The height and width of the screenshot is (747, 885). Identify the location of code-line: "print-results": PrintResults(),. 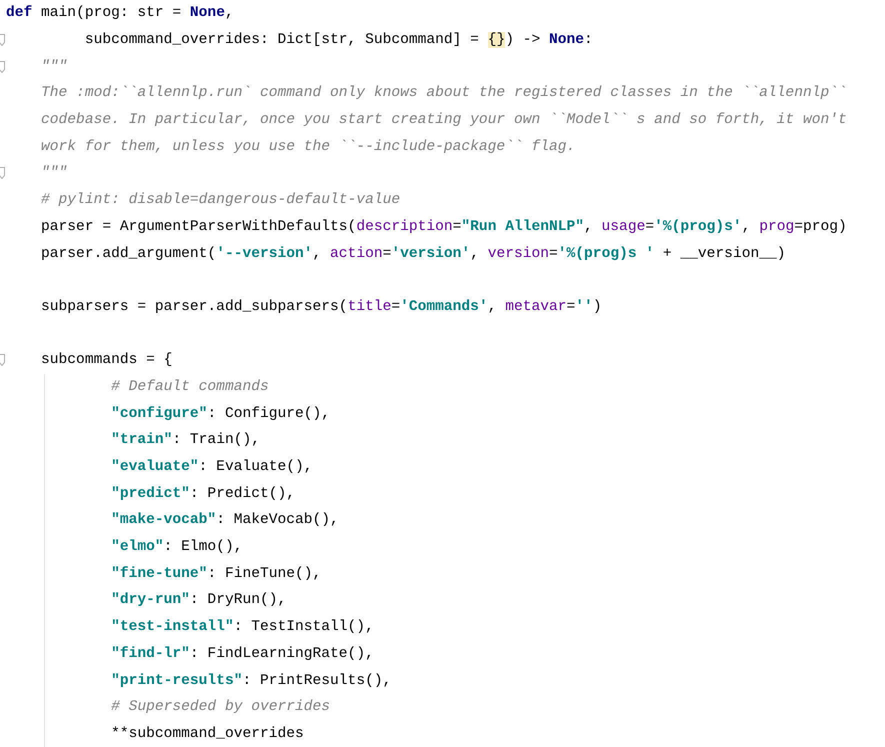
(251, 681).